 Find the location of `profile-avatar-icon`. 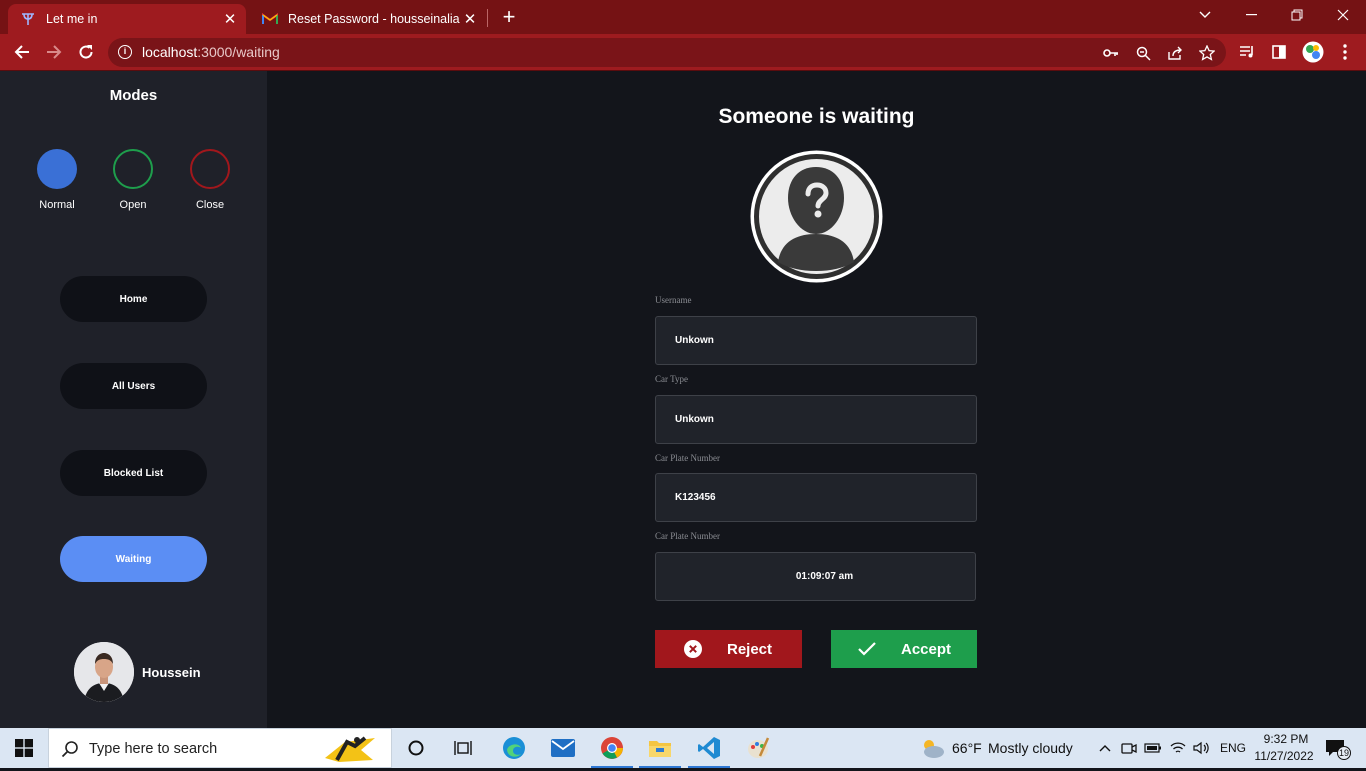

profile-avatar-icon is located at coordinates (1313, 52).